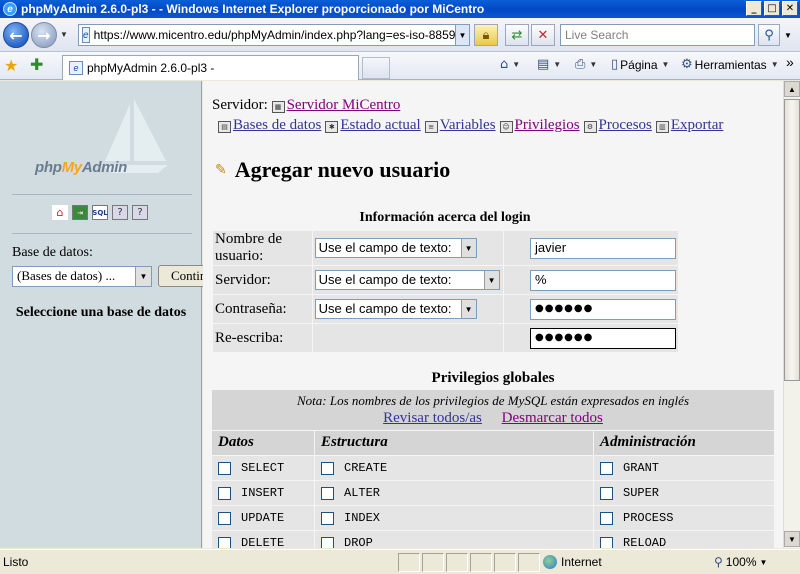 This screenshot has width=800, height=574. I want to click on home-icon: ⌂, so click(60, 212).